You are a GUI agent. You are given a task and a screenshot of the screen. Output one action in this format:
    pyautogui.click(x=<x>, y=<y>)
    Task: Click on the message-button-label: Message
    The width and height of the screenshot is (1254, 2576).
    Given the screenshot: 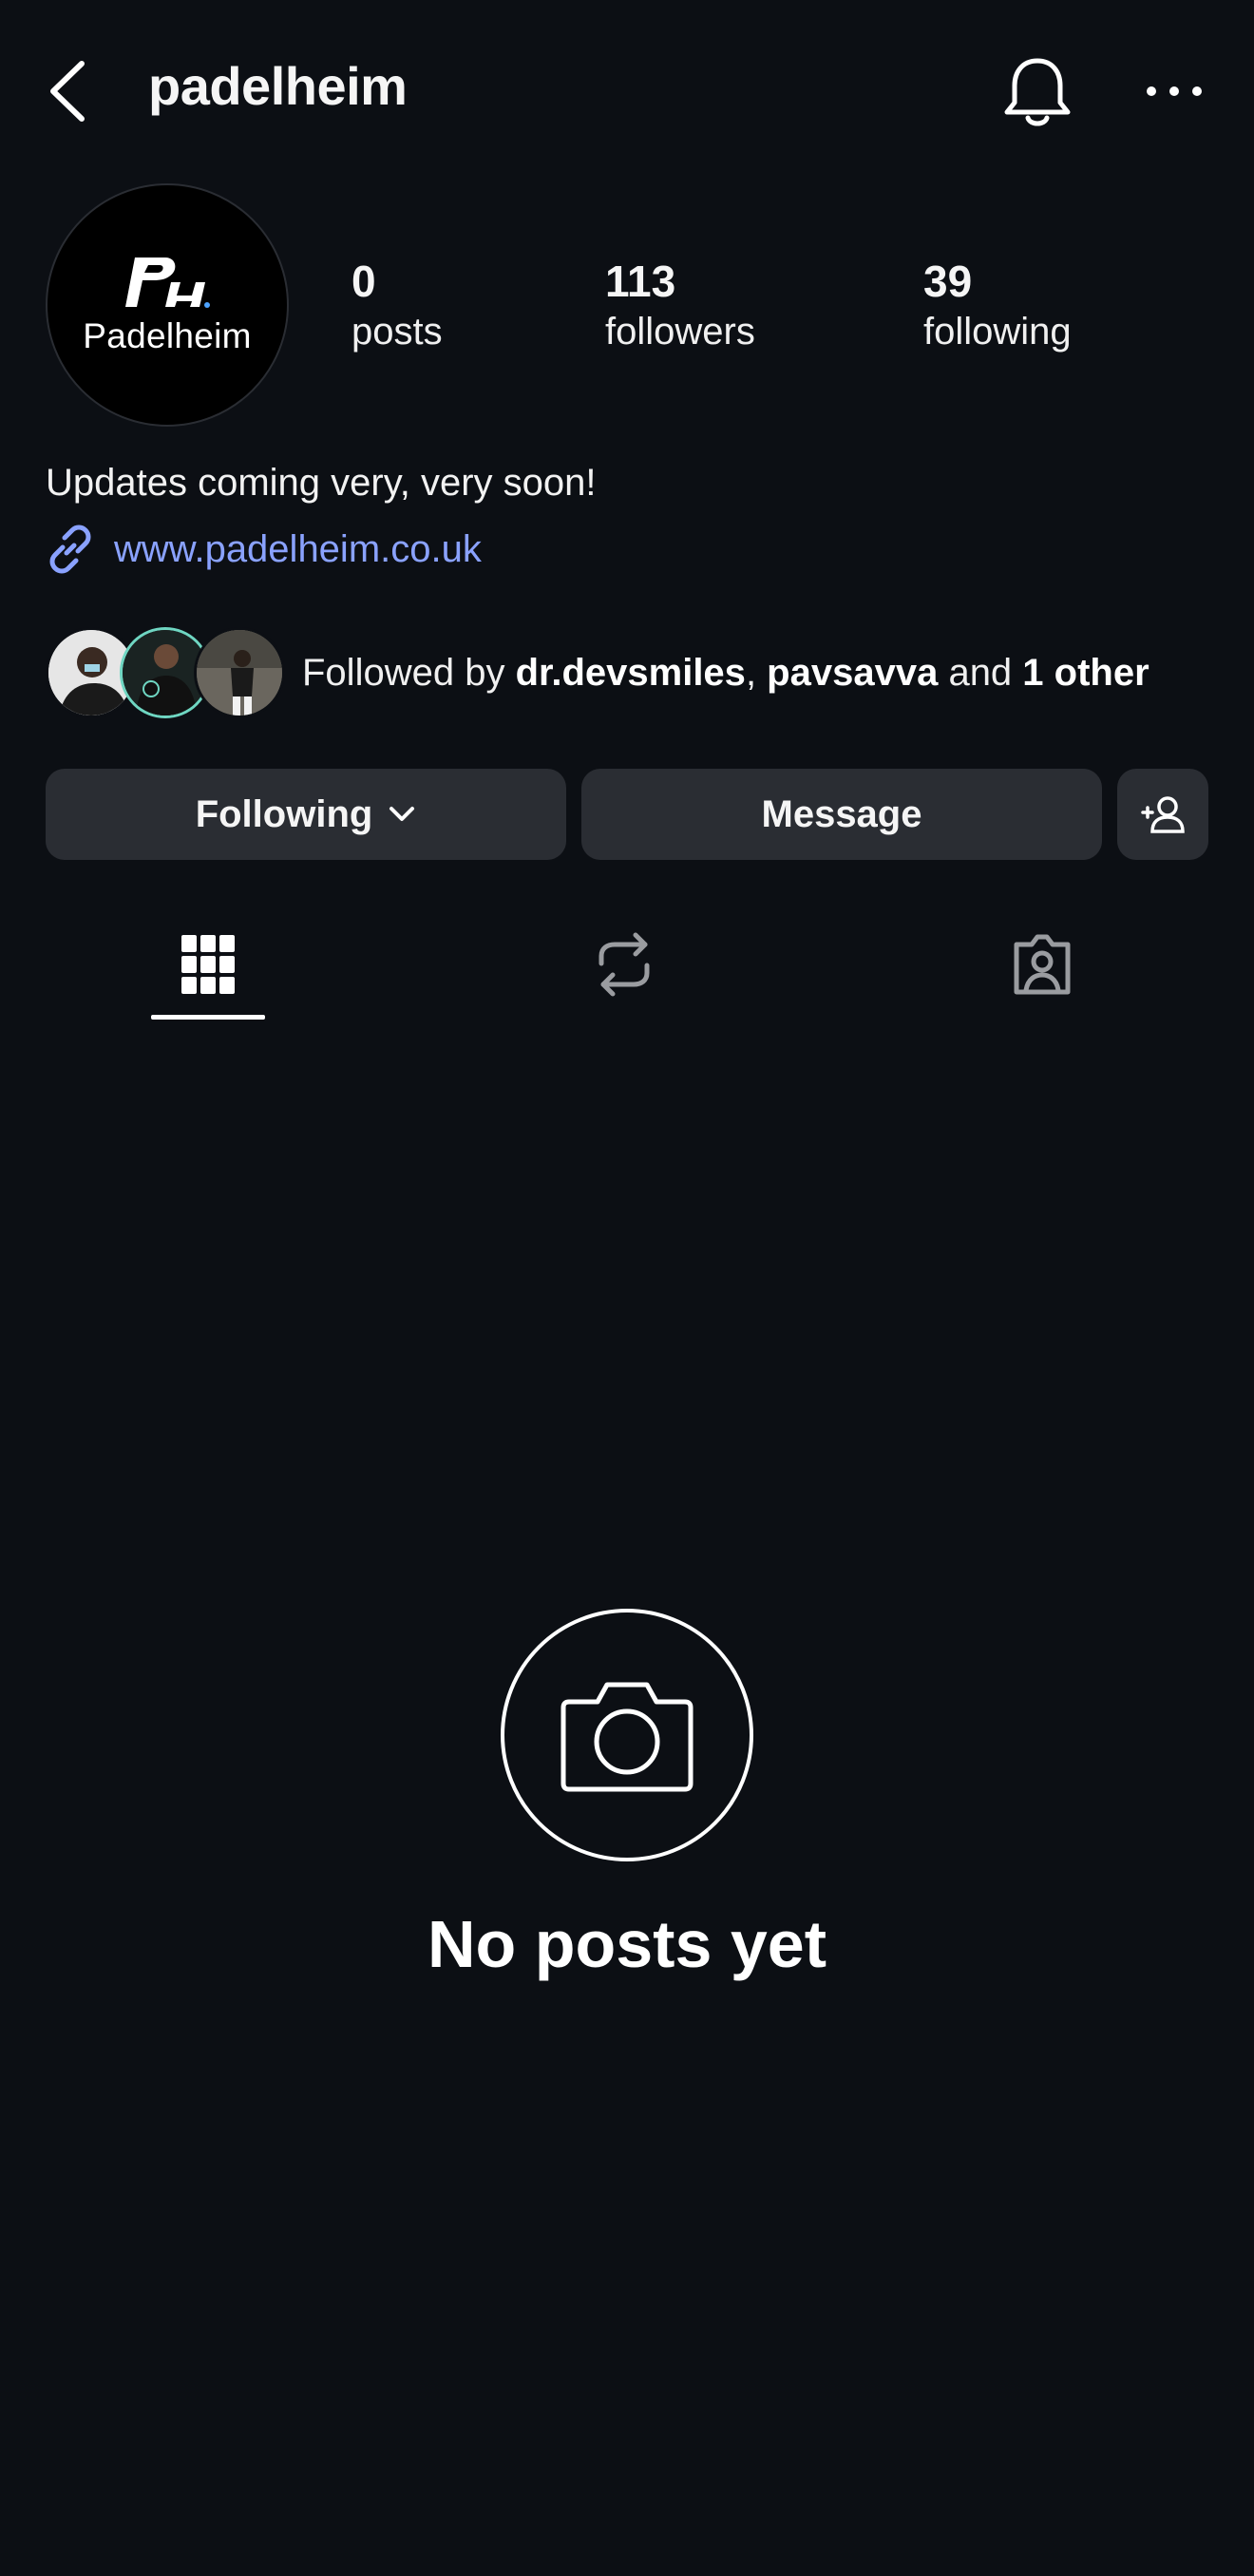 What is the action you would take?
    pyautogui.click(x=841, y=813)
    